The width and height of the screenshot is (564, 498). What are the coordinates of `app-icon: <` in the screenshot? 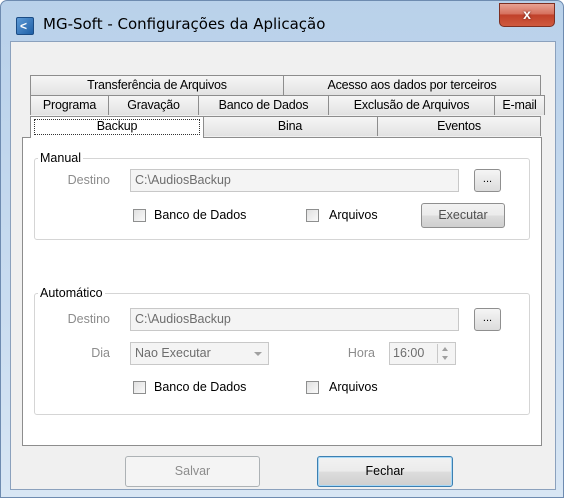 It's located at (25, 26).